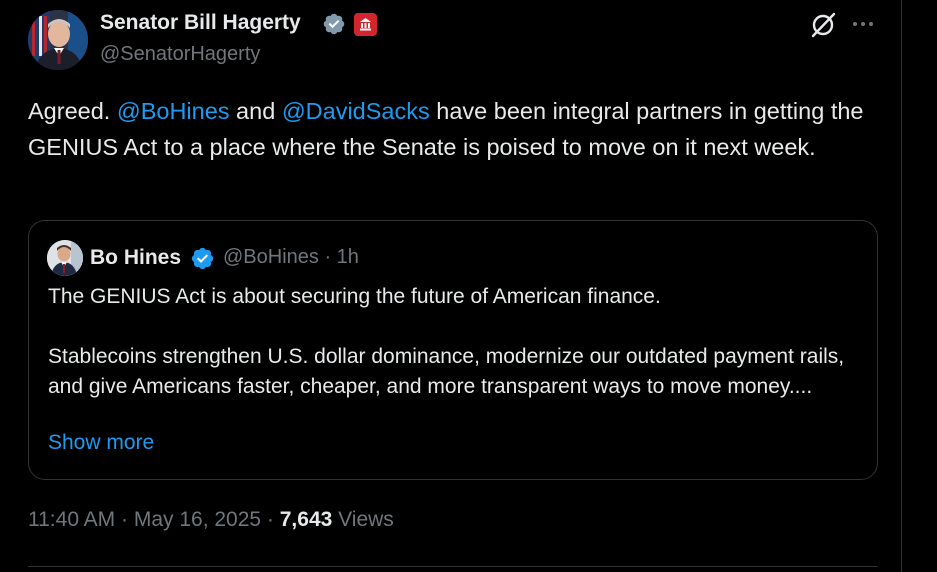  I want to click on author-avatar-image, so click(58, 40).